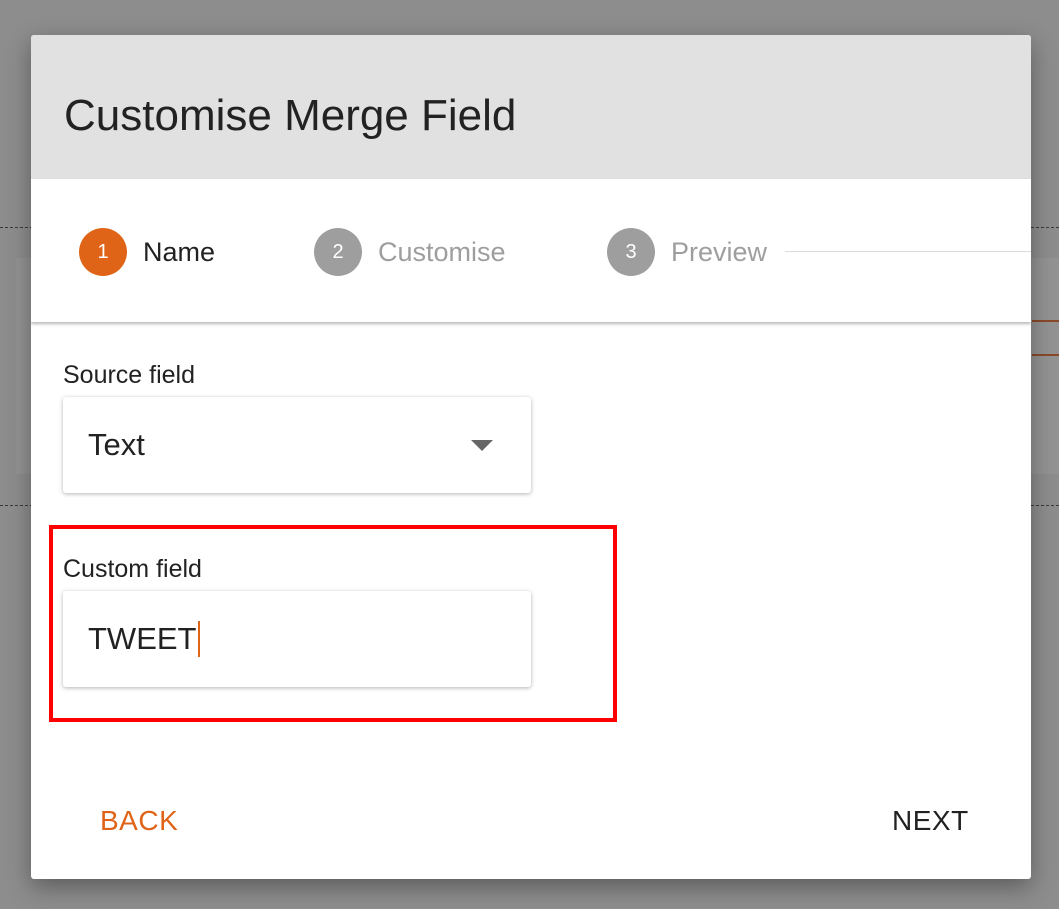 The image size is (1059, 909). Describe the element at coordinates (930, 821) in the screenshot. I see `next-button: NEXT` at that location.